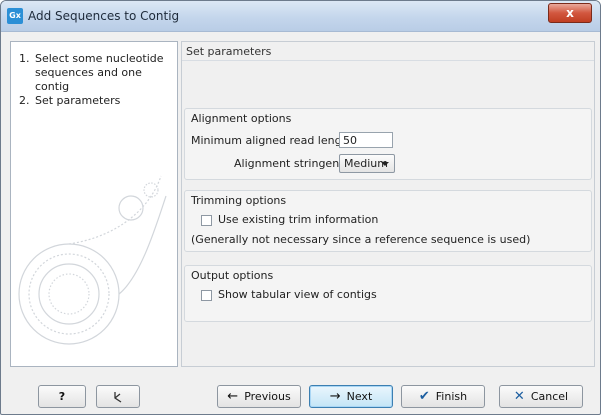  I want to click on output-options-title: Output options, so click(232, 275).